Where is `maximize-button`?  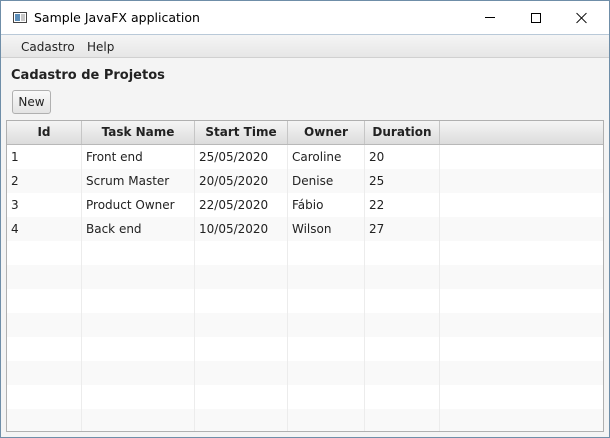
maximize-button is located at coordinates (536, 17).